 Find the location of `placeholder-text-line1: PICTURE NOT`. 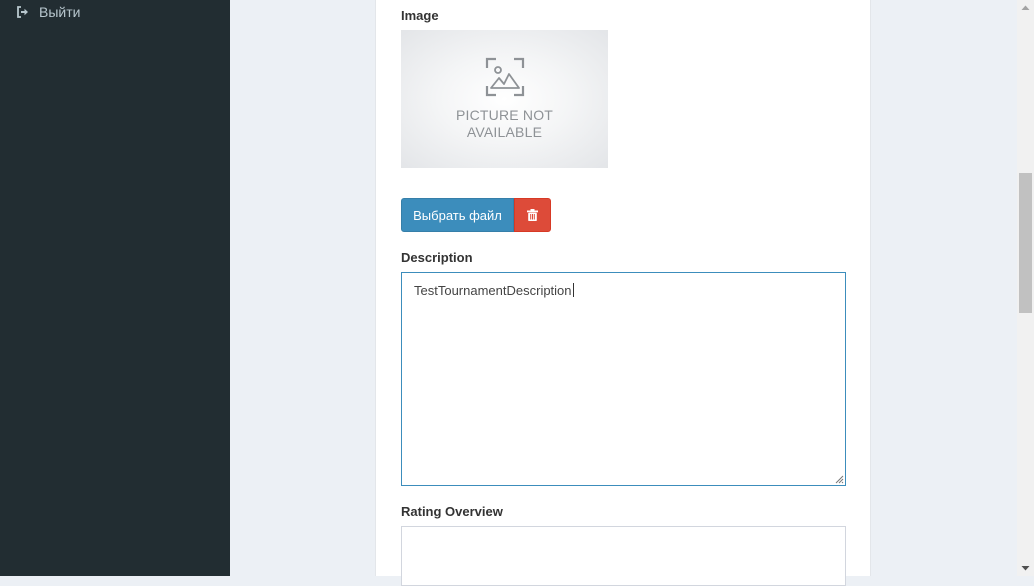

placeholder-text-line1: PICTURE NOT is located at coordinates (504, 115).